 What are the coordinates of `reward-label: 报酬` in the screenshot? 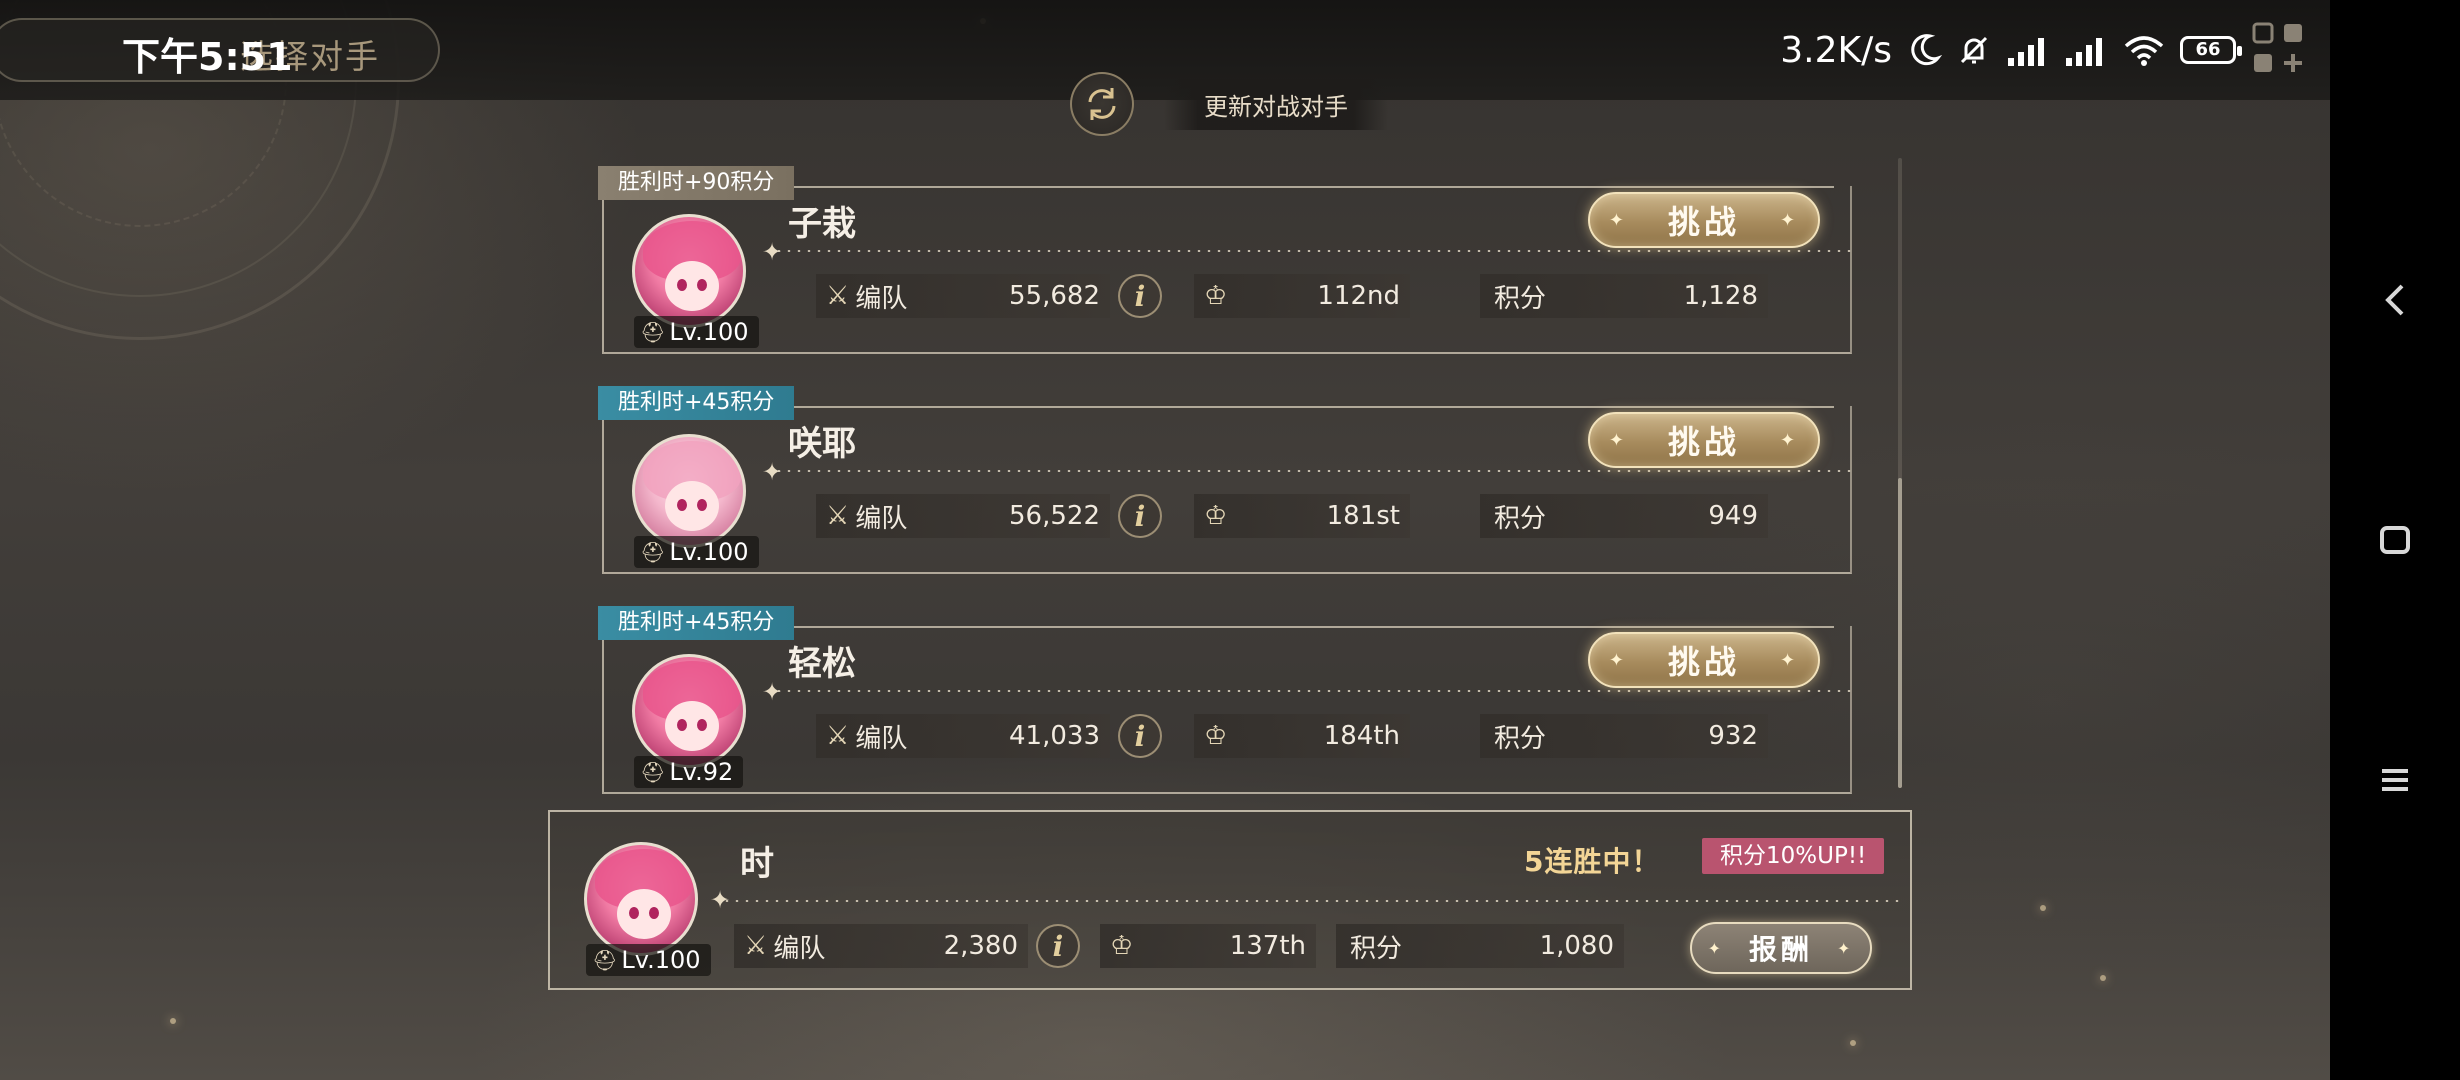 It's located at (1780, 949).